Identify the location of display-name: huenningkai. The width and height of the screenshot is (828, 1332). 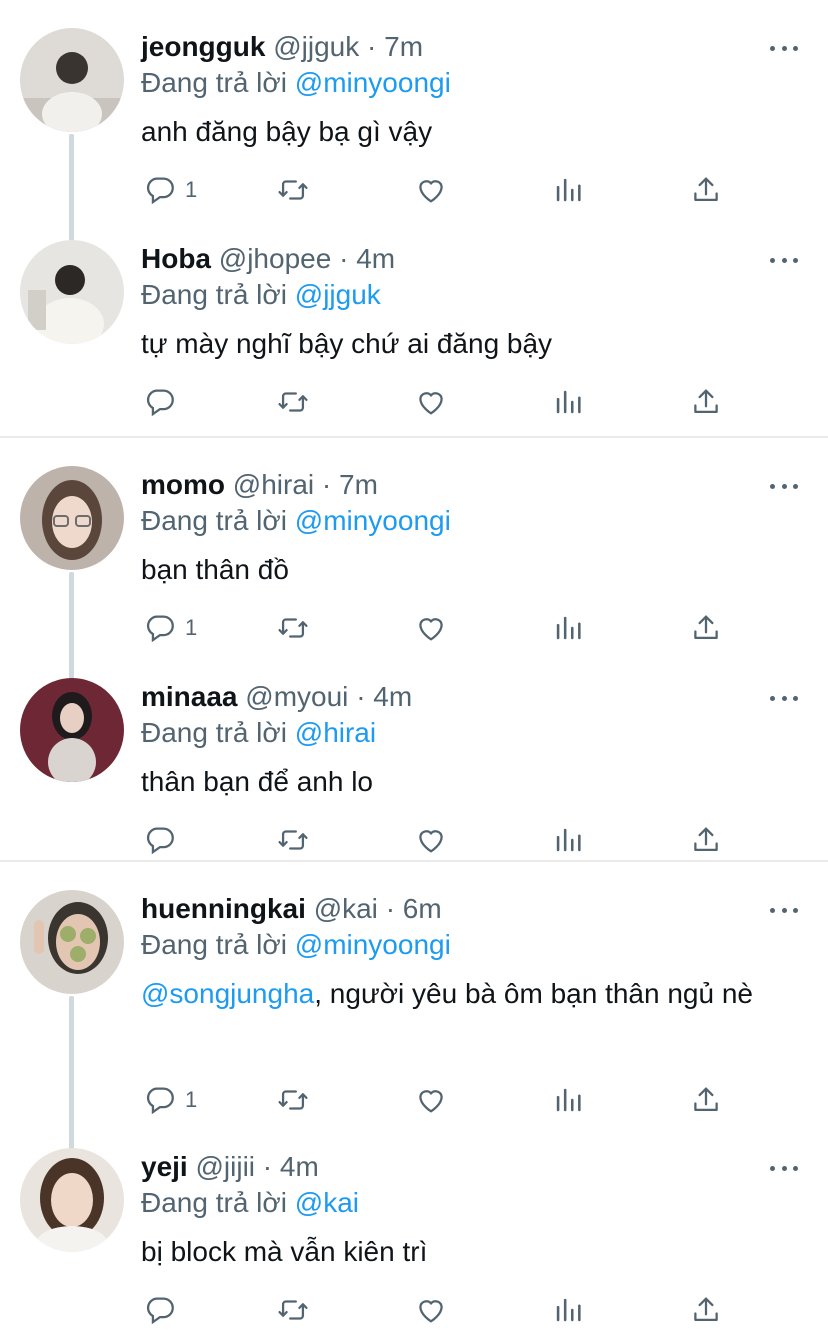
(223, 908).